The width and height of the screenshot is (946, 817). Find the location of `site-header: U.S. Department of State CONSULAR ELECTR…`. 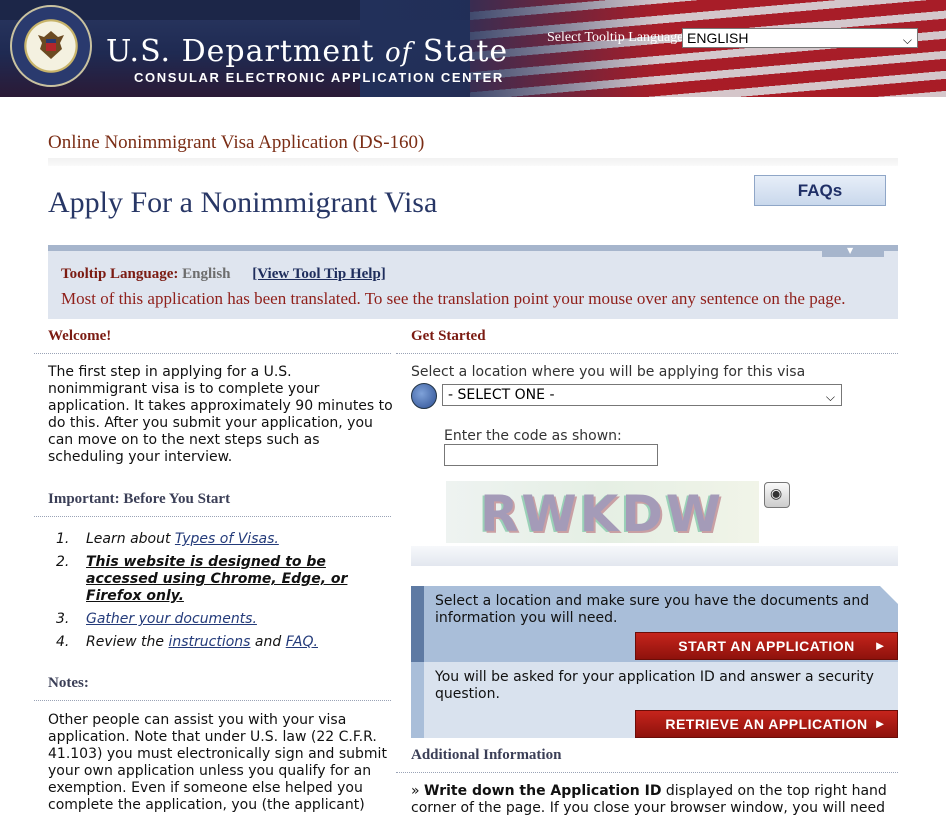

site-header: U.S. Department of State CONSULAR ELECTR… is located at coordinates (473, 48).